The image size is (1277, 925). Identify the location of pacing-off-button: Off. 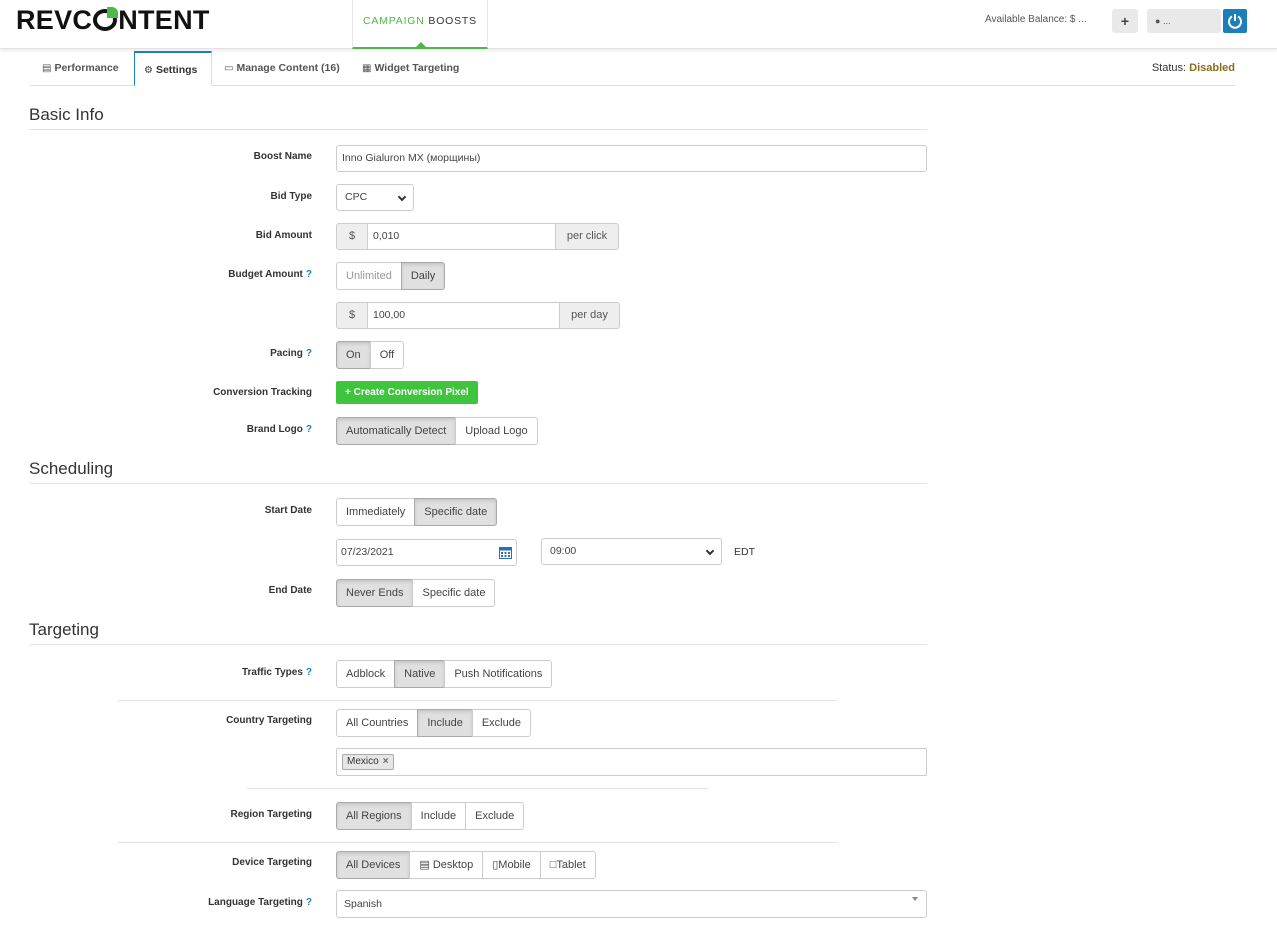
(387, 355).